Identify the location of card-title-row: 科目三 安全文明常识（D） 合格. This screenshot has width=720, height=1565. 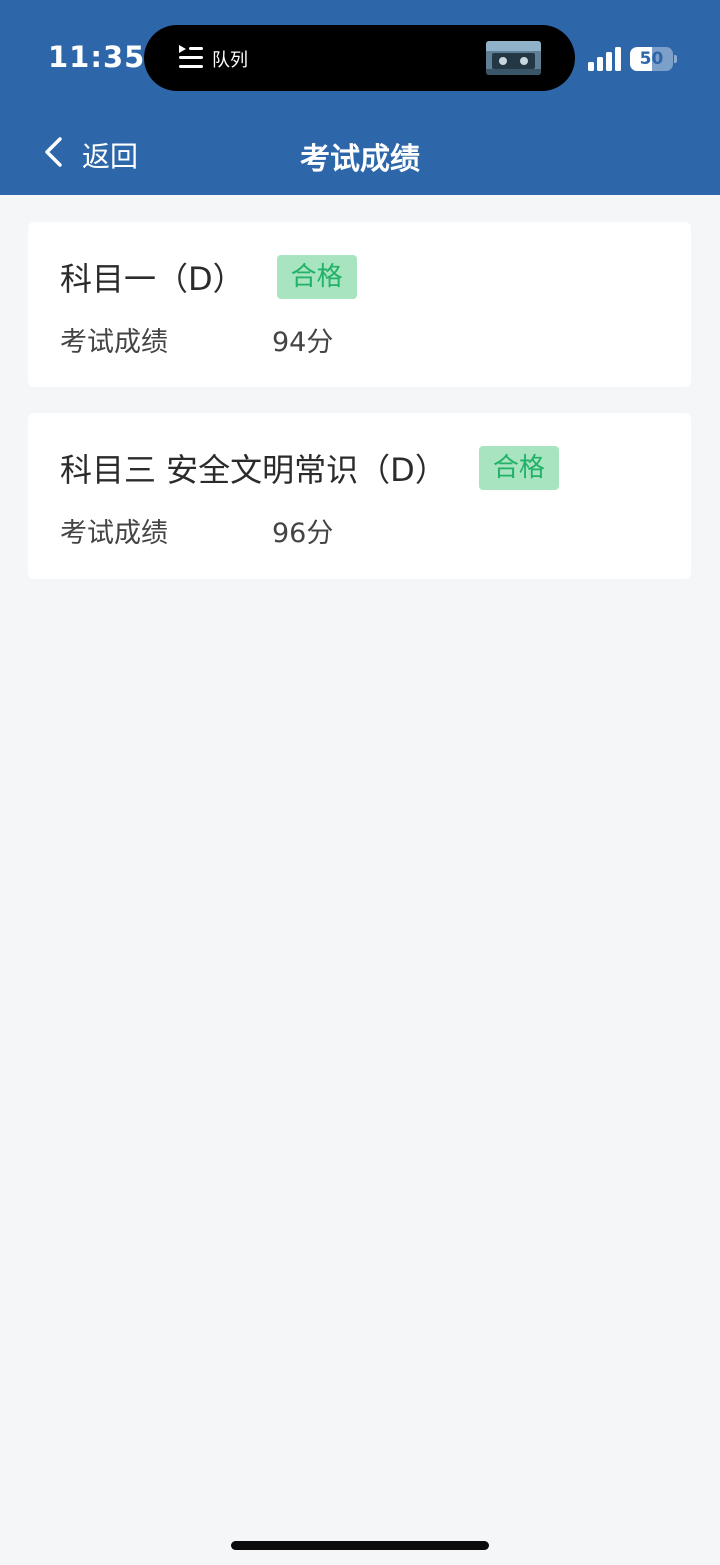
(309, 468).